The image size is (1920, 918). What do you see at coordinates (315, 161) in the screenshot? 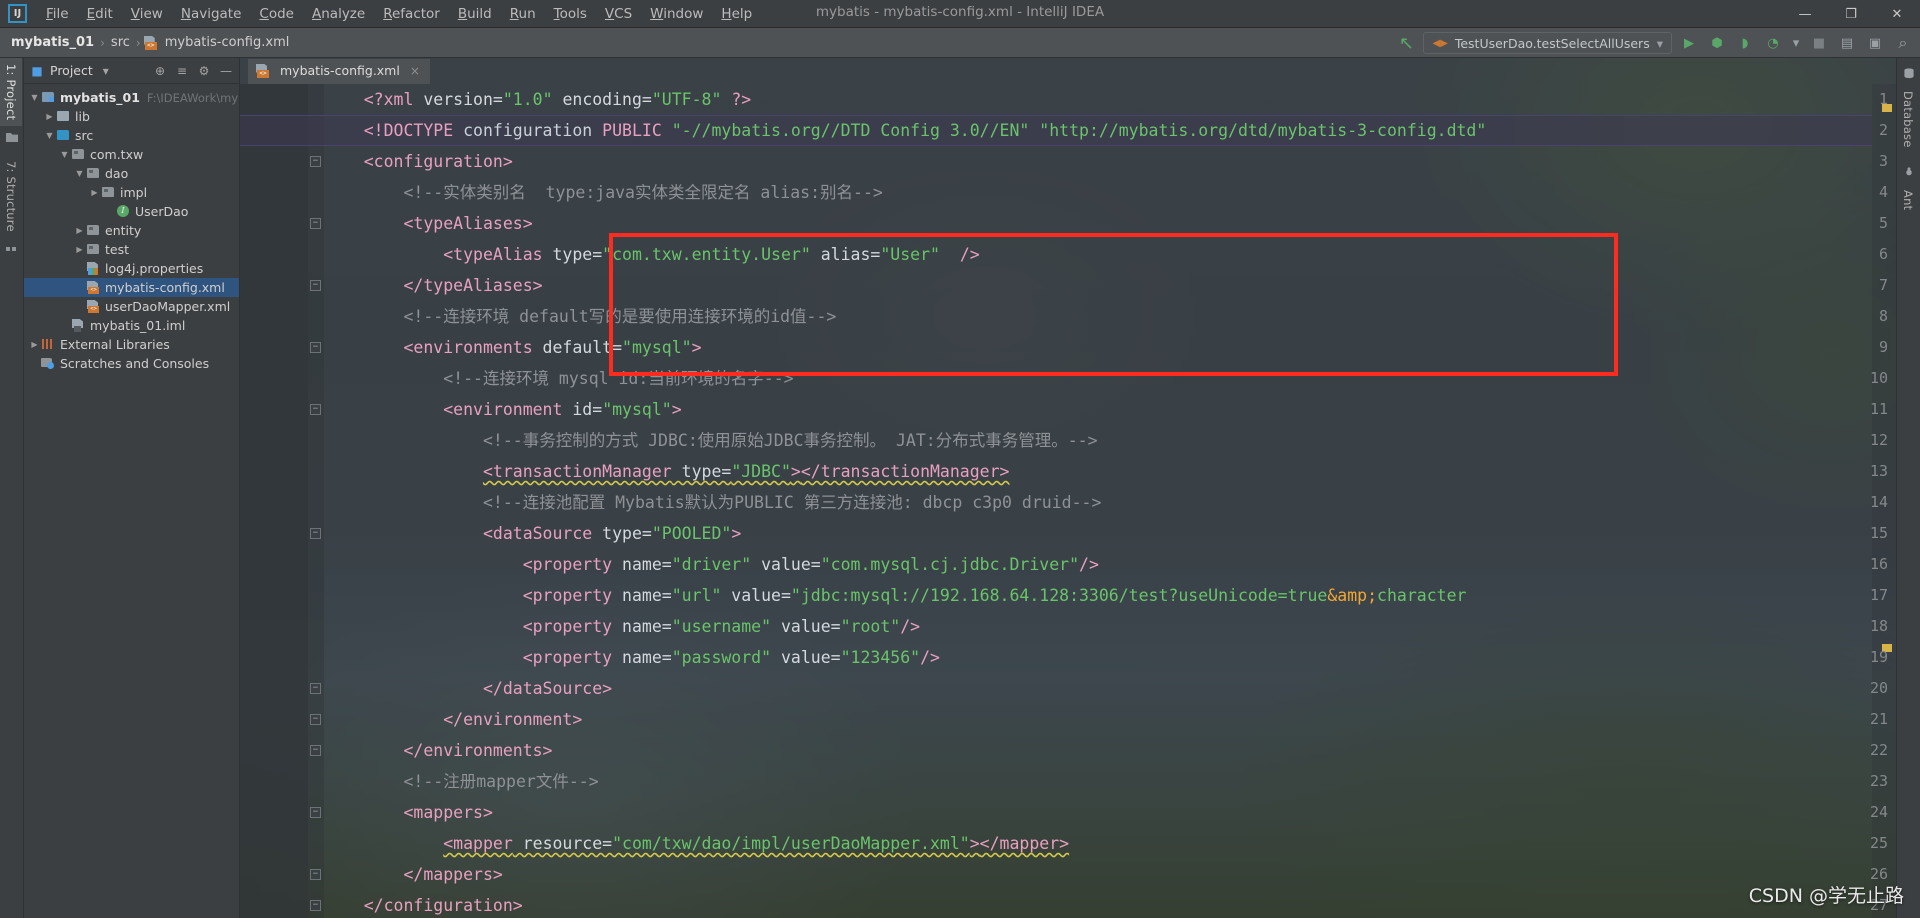
I see `fold-toggle-line-3: −` at bounding box center [315, 161].